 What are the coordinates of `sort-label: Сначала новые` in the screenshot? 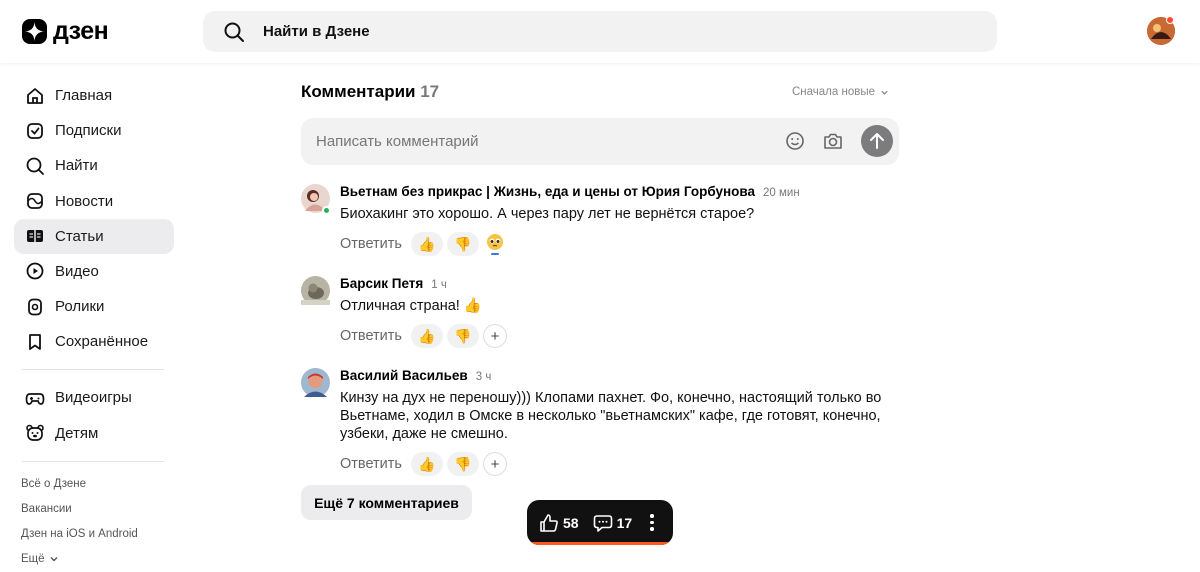 It's located at (833, 92).